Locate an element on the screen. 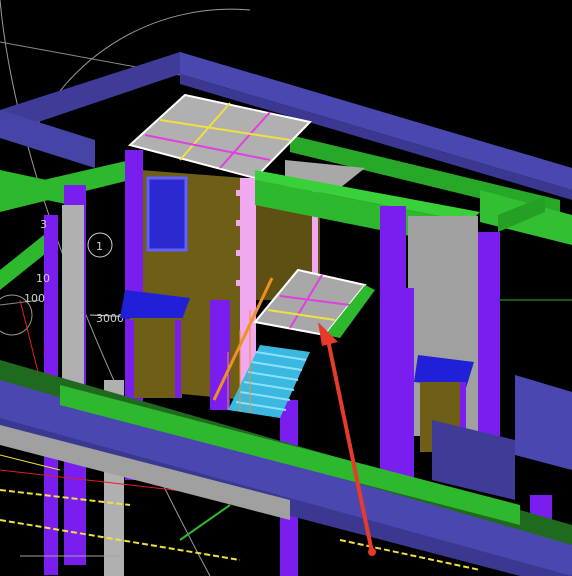  dim-label-2: 1 is located at coordinates (99, 246).